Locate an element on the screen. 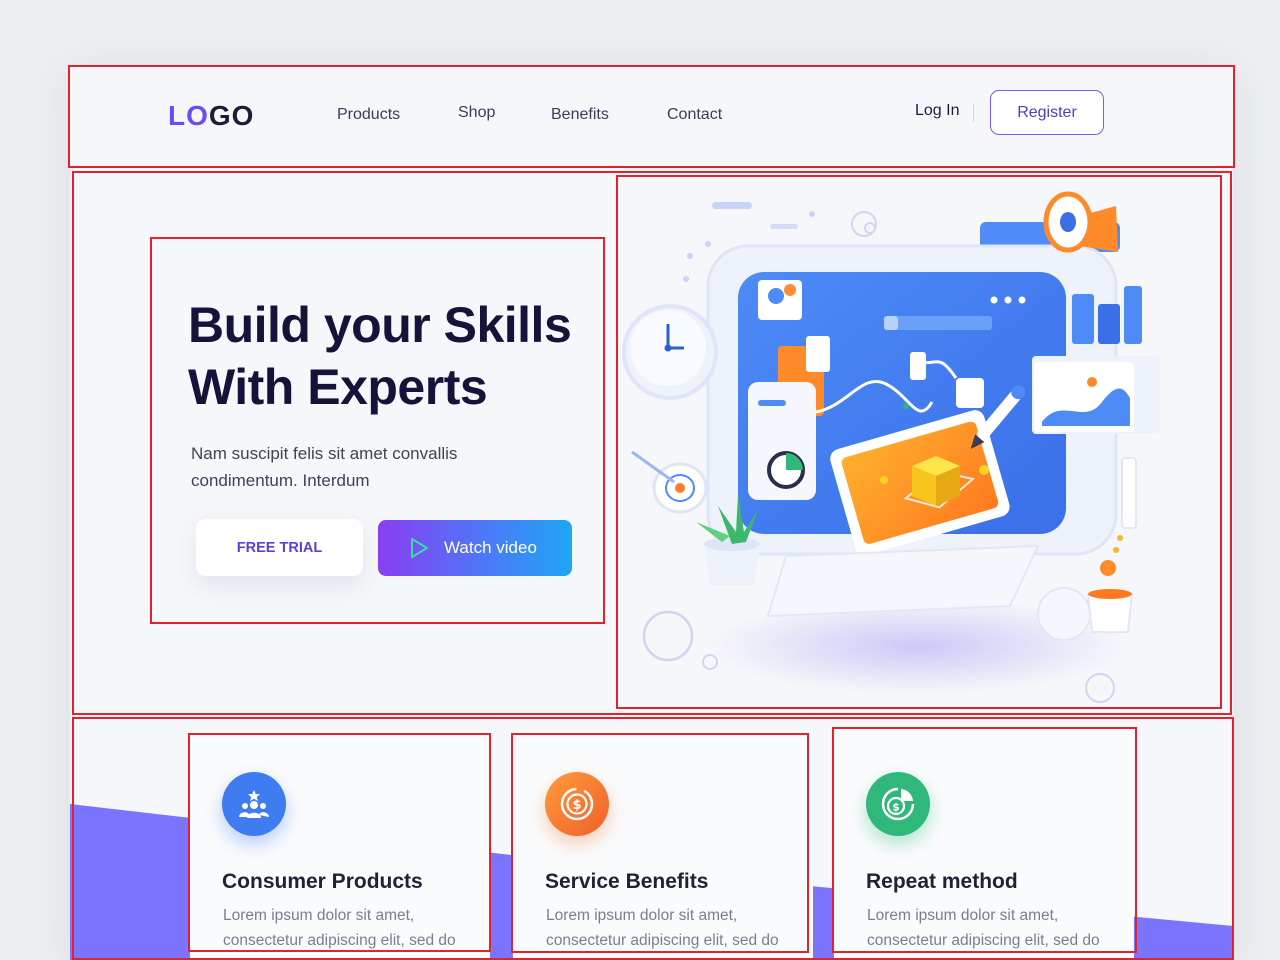 The width and height of the screenshot is (1280, 960). dollar-chart-icon: $ is located at coordinates (898, 804).